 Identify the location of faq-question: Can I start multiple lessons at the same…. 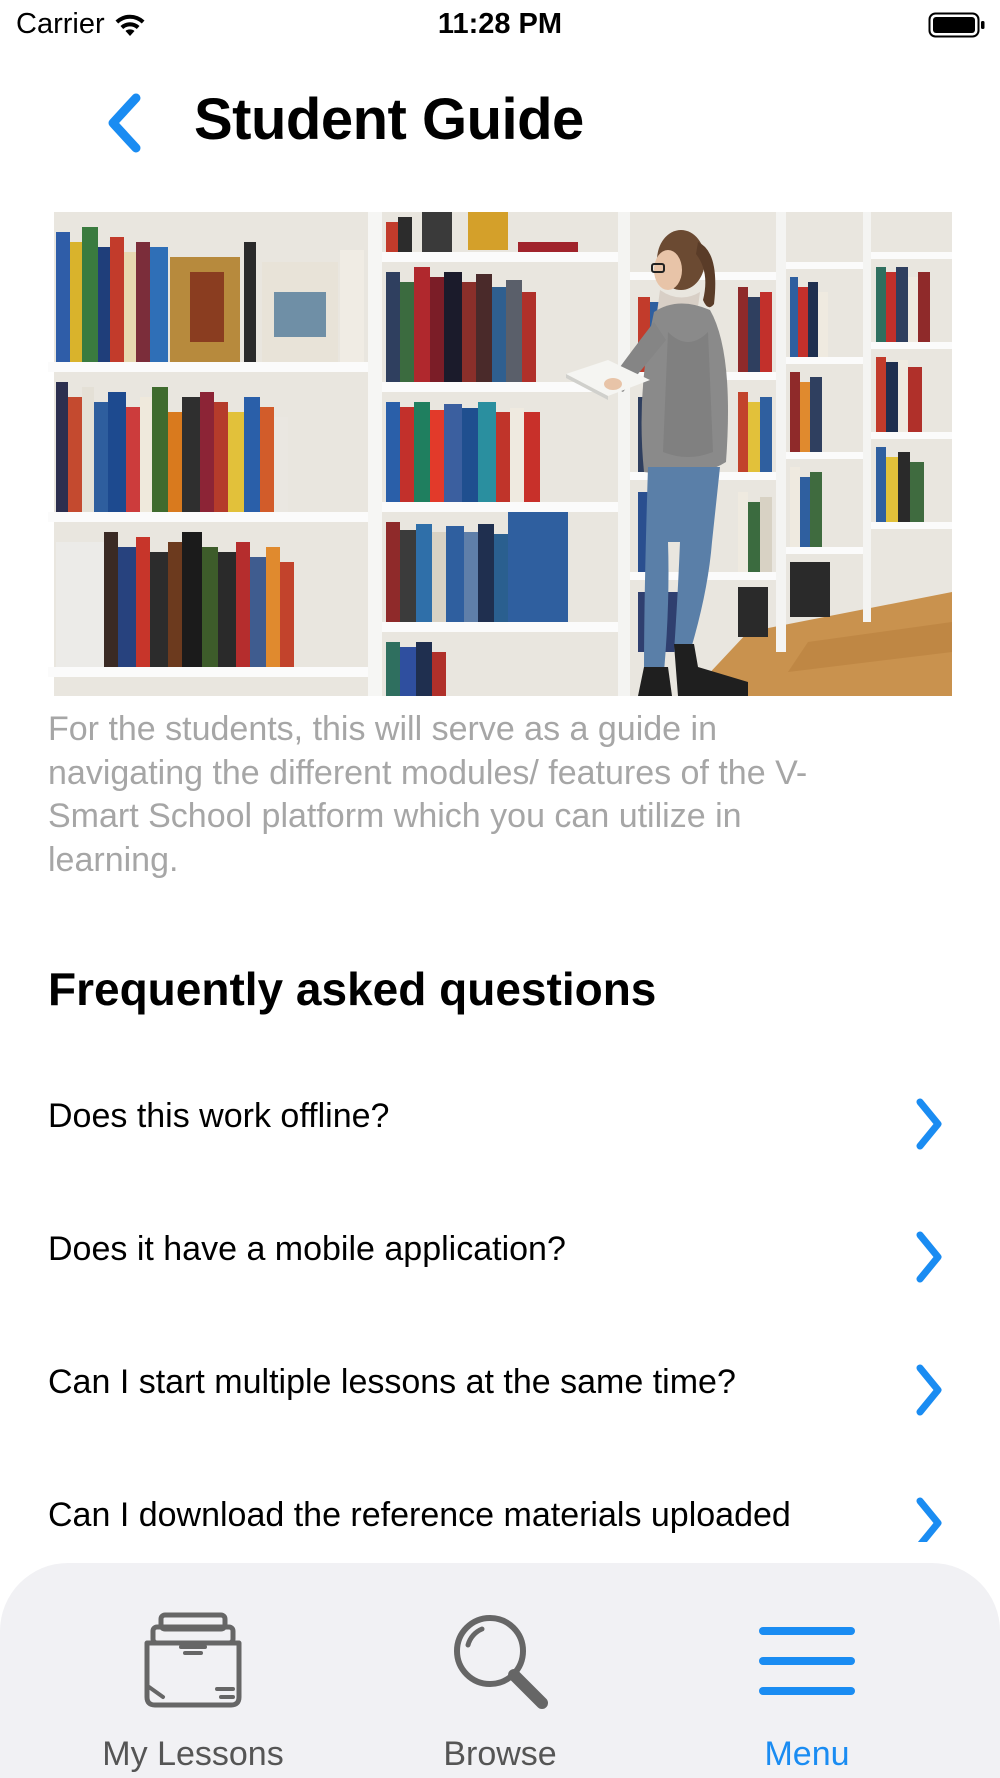
(392, 1382).